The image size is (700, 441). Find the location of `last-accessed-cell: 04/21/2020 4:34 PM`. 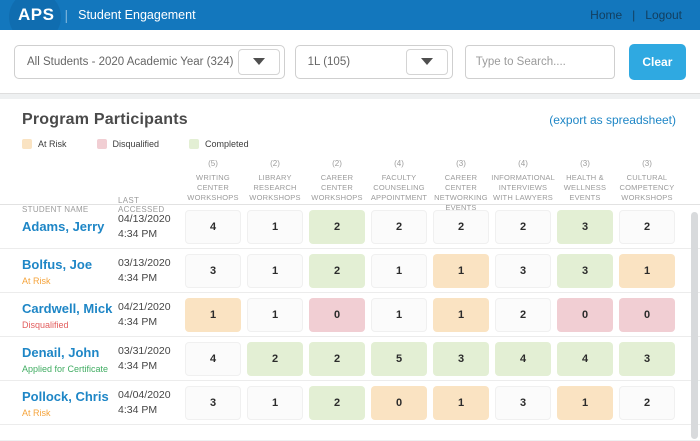

last-accessed-cell: 04/21/2020 4:34 PM is located at coordinates (150, 314).